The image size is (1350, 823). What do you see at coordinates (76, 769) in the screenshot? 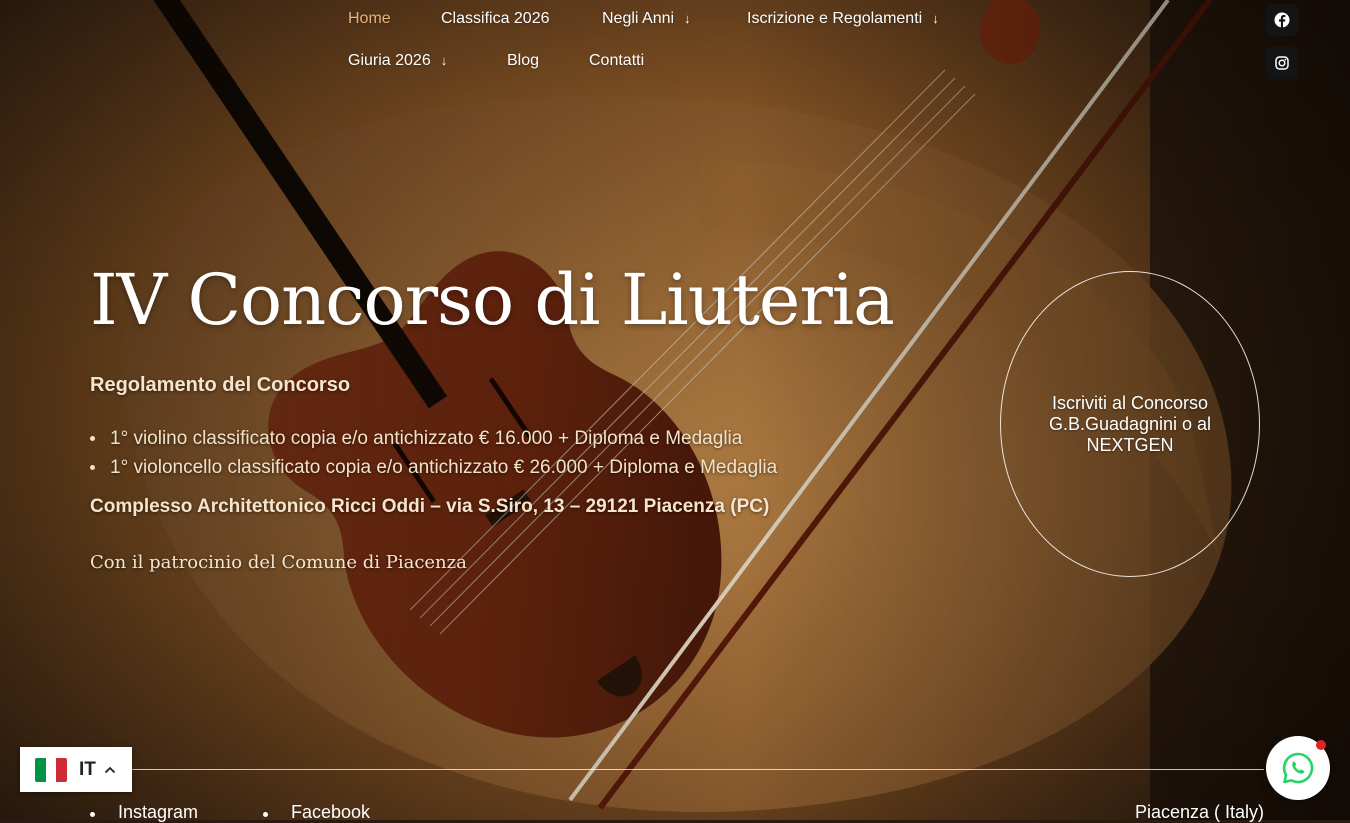
I see `language-switcher: IT` at bounding box center [76, 769].